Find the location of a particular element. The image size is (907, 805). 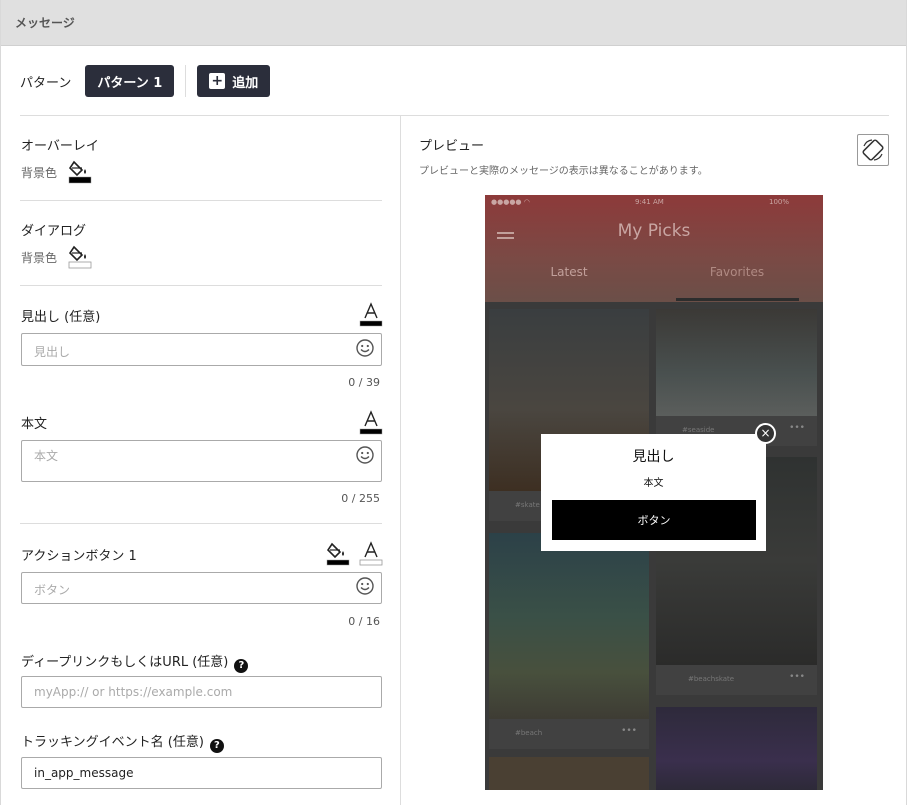

body-placeholder: 本文 is located at coordinates (46, 456).